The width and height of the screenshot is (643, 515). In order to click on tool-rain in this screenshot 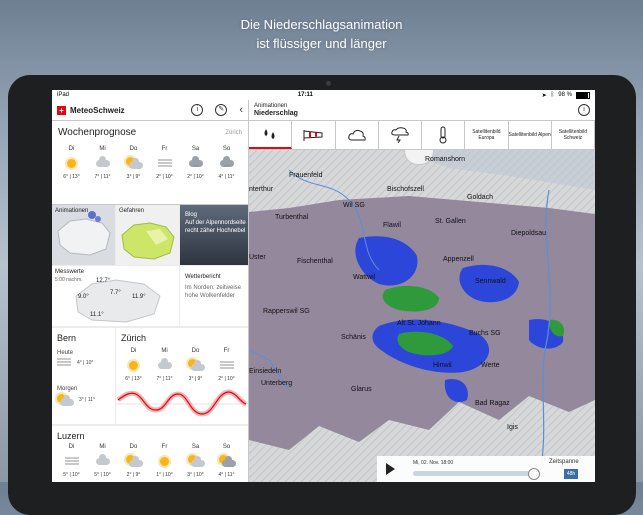, I will do `click(271, 135)`.